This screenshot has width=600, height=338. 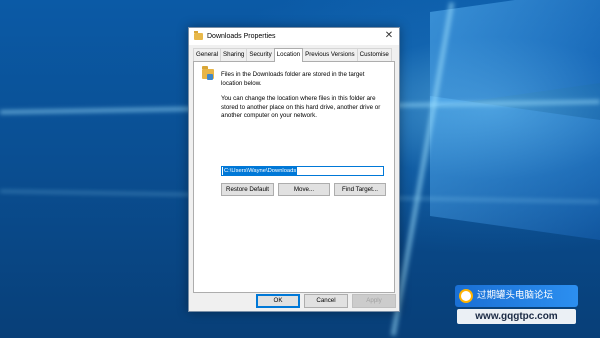 I want to click on watermark-title: 过期罐头电脑论坛, so click(x=515, y=295).